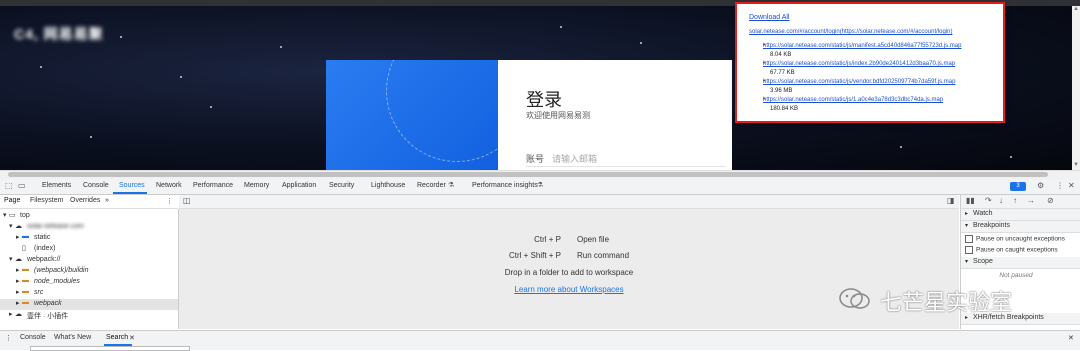 Image resolution: width=1080 pixels, height=351 pixels. Describe the element at coordinates (988, 200) in the screenshot. I see `step-over-icon: ↷` at that location.